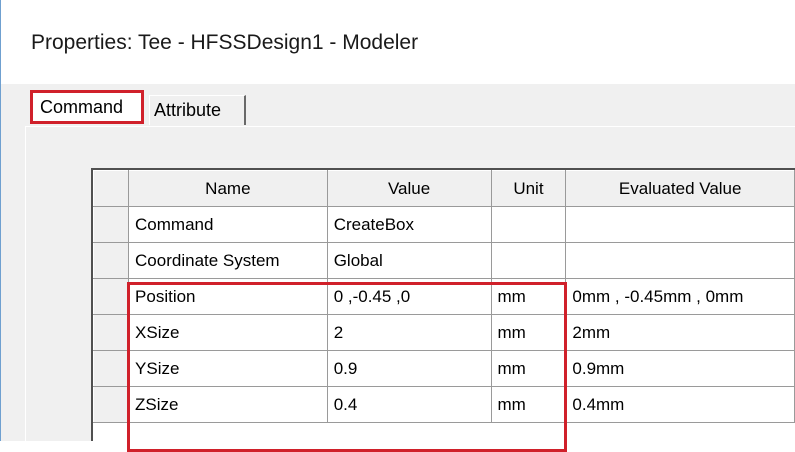  I want to click on cell-value: Global, so click(409, 260).